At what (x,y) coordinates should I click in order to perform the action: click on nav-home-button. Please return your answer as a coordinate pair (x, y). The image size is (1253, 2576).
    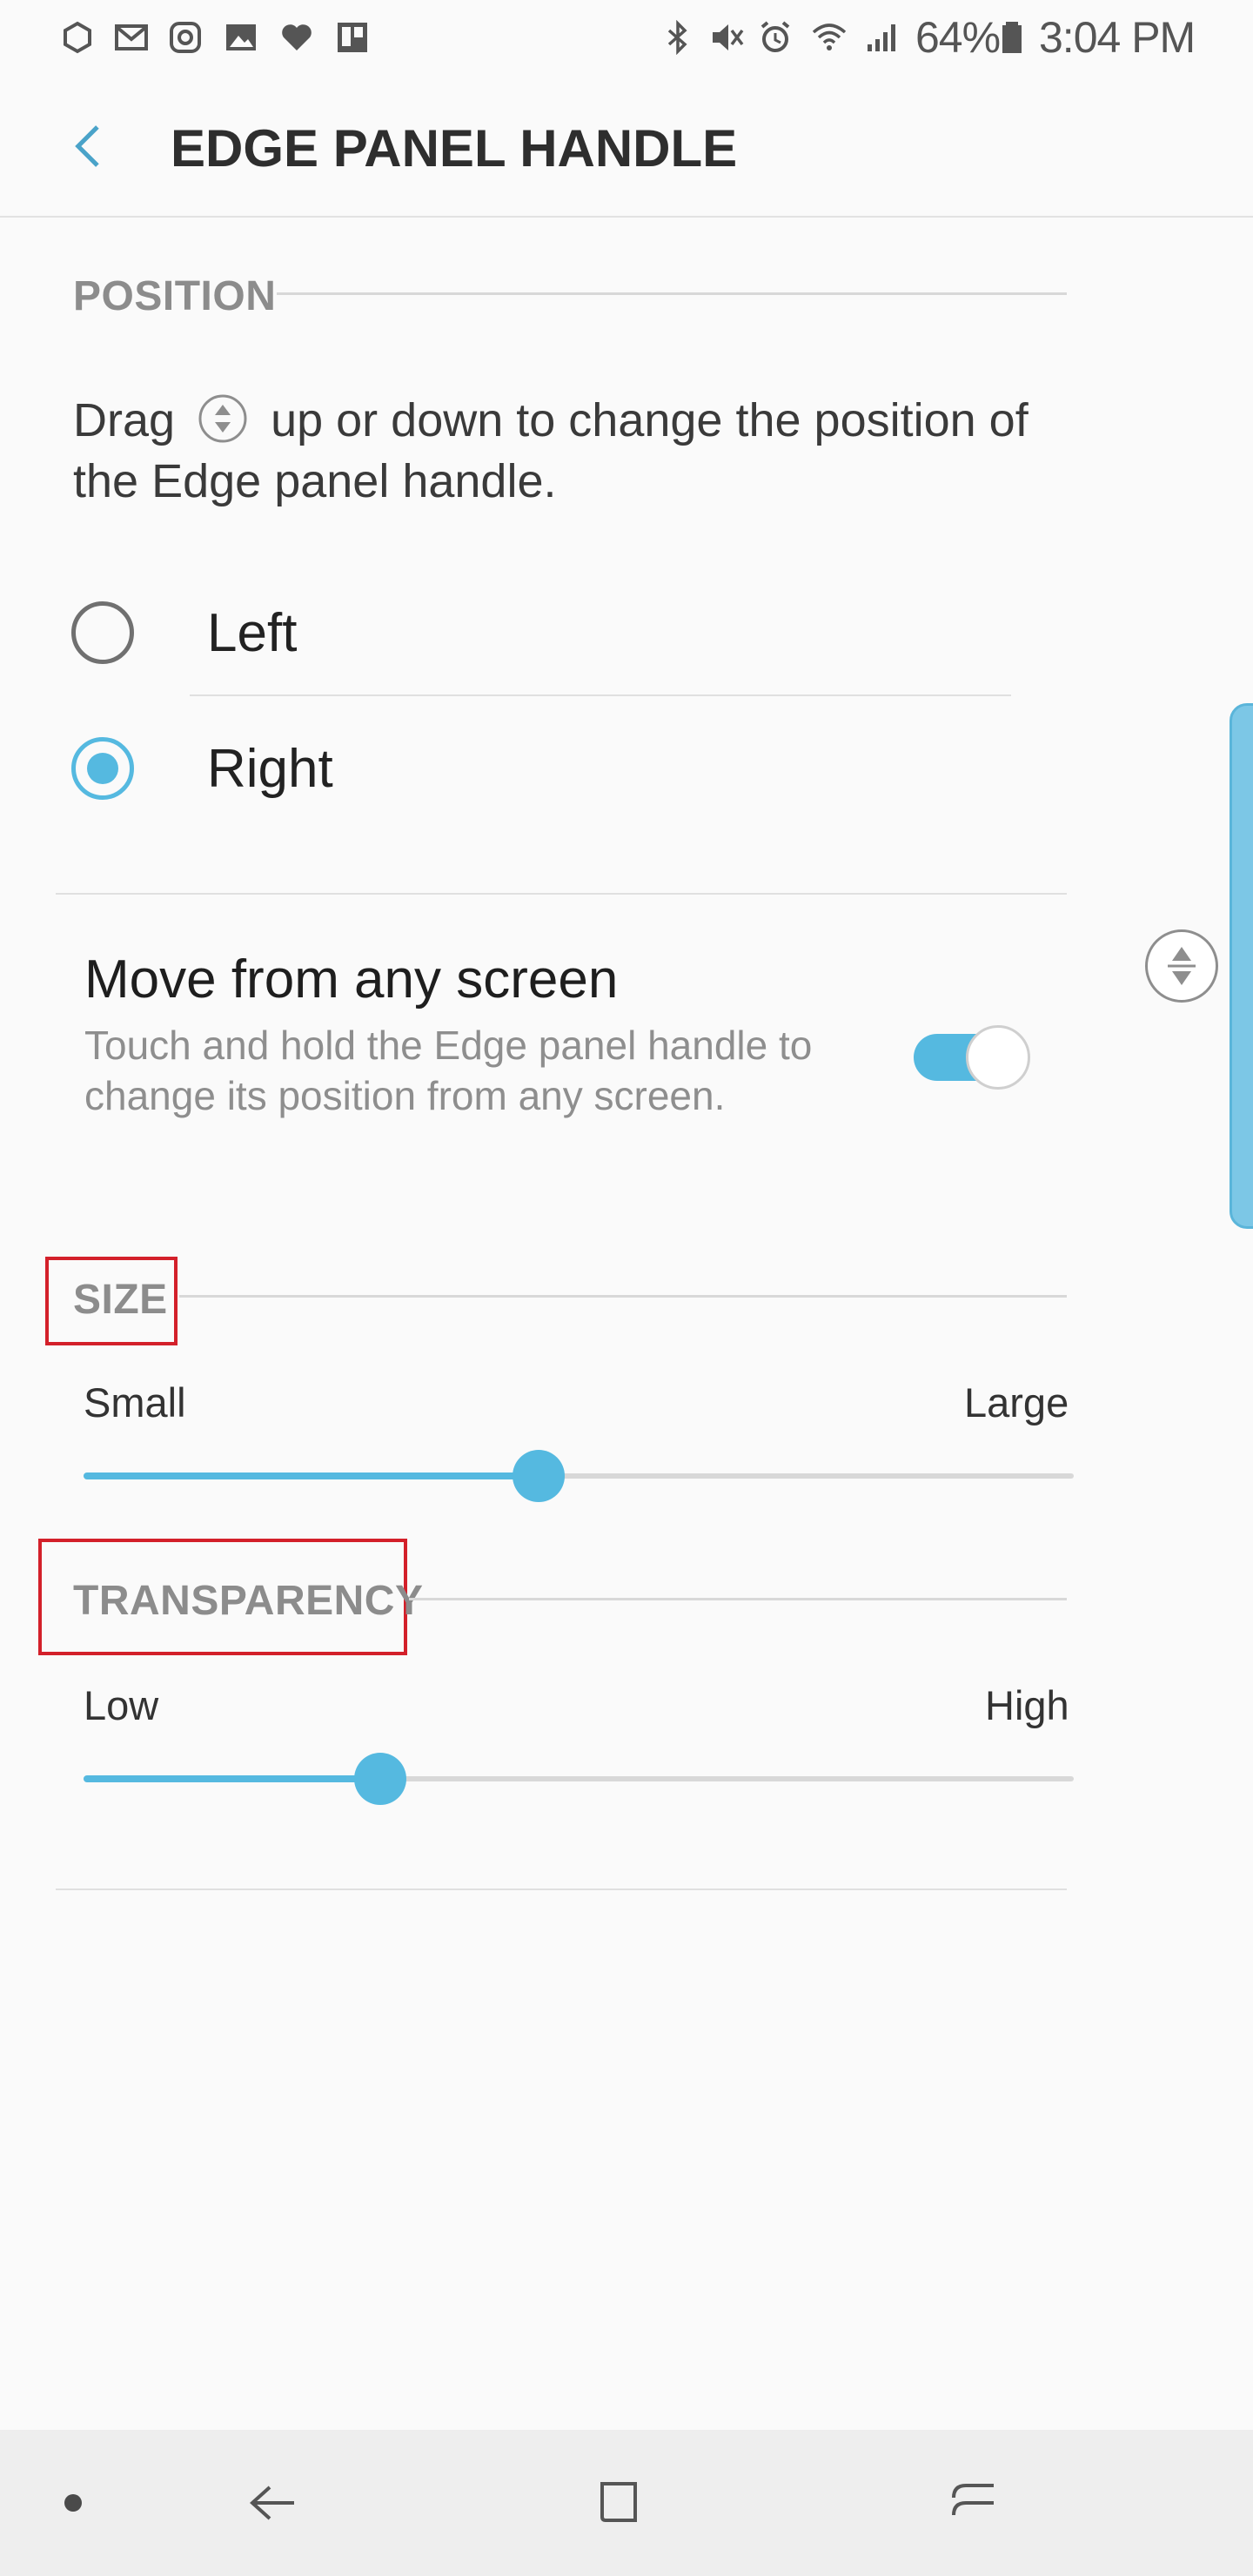
    Looking at the image, I should click on (619, 2503).